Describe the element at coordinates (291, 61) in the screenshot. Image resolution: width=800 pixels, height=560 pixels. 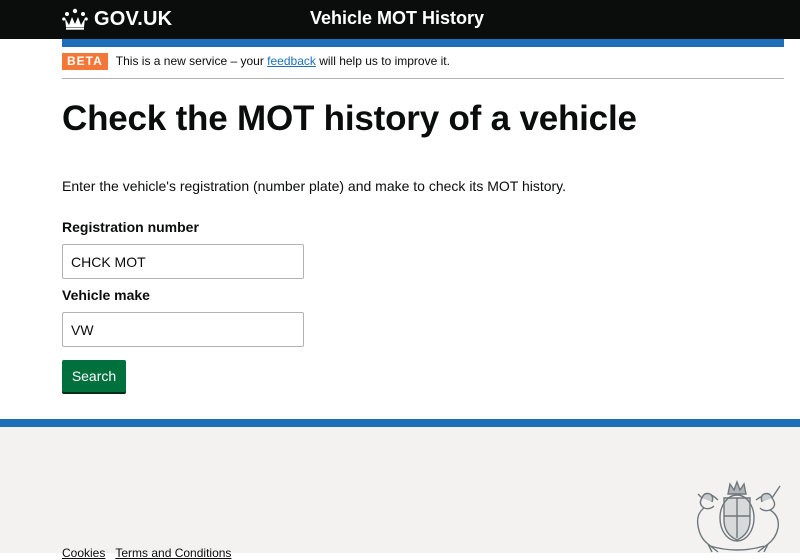
I see `feedback-link: feedback` at that location.